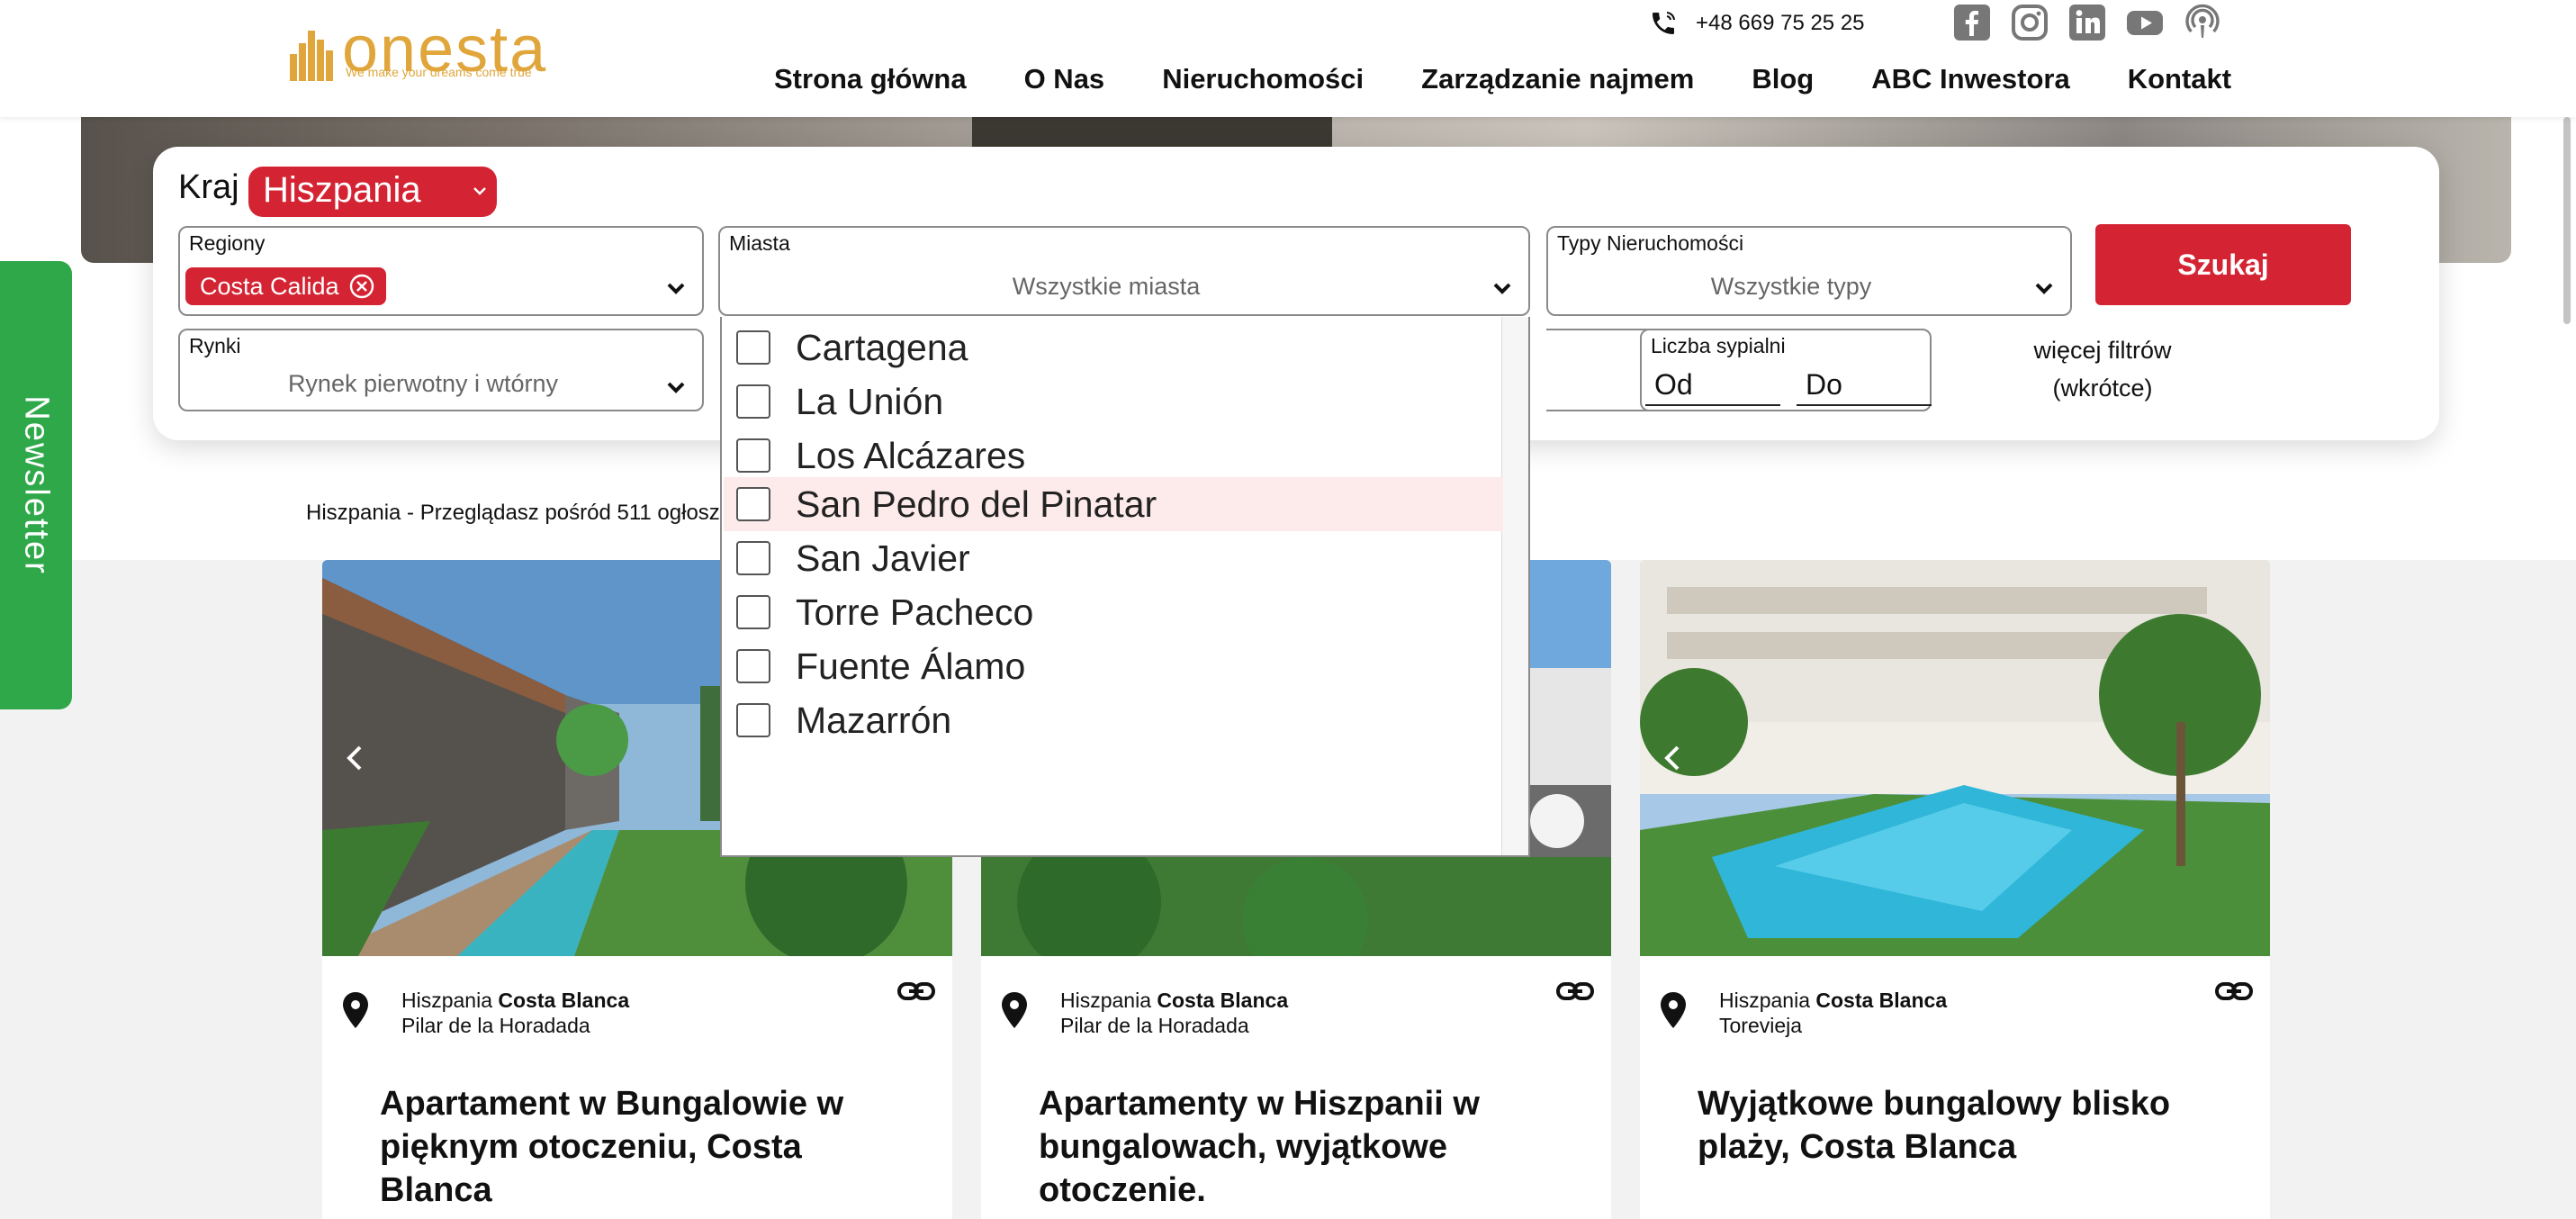  What do you see at coordinates (911, 666) in the screenshot?
I see `city-option-label: Fuente Álamo` at bounding box center [911, 666].